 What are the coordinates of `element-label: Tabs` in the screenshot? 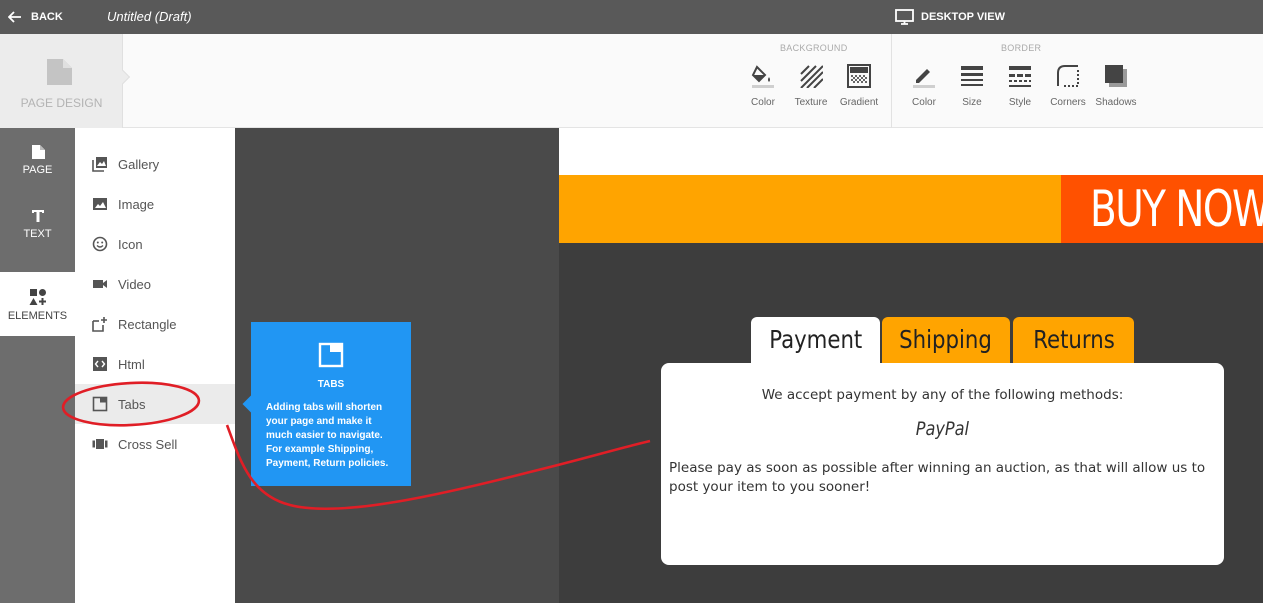 It's located at (132, 404).